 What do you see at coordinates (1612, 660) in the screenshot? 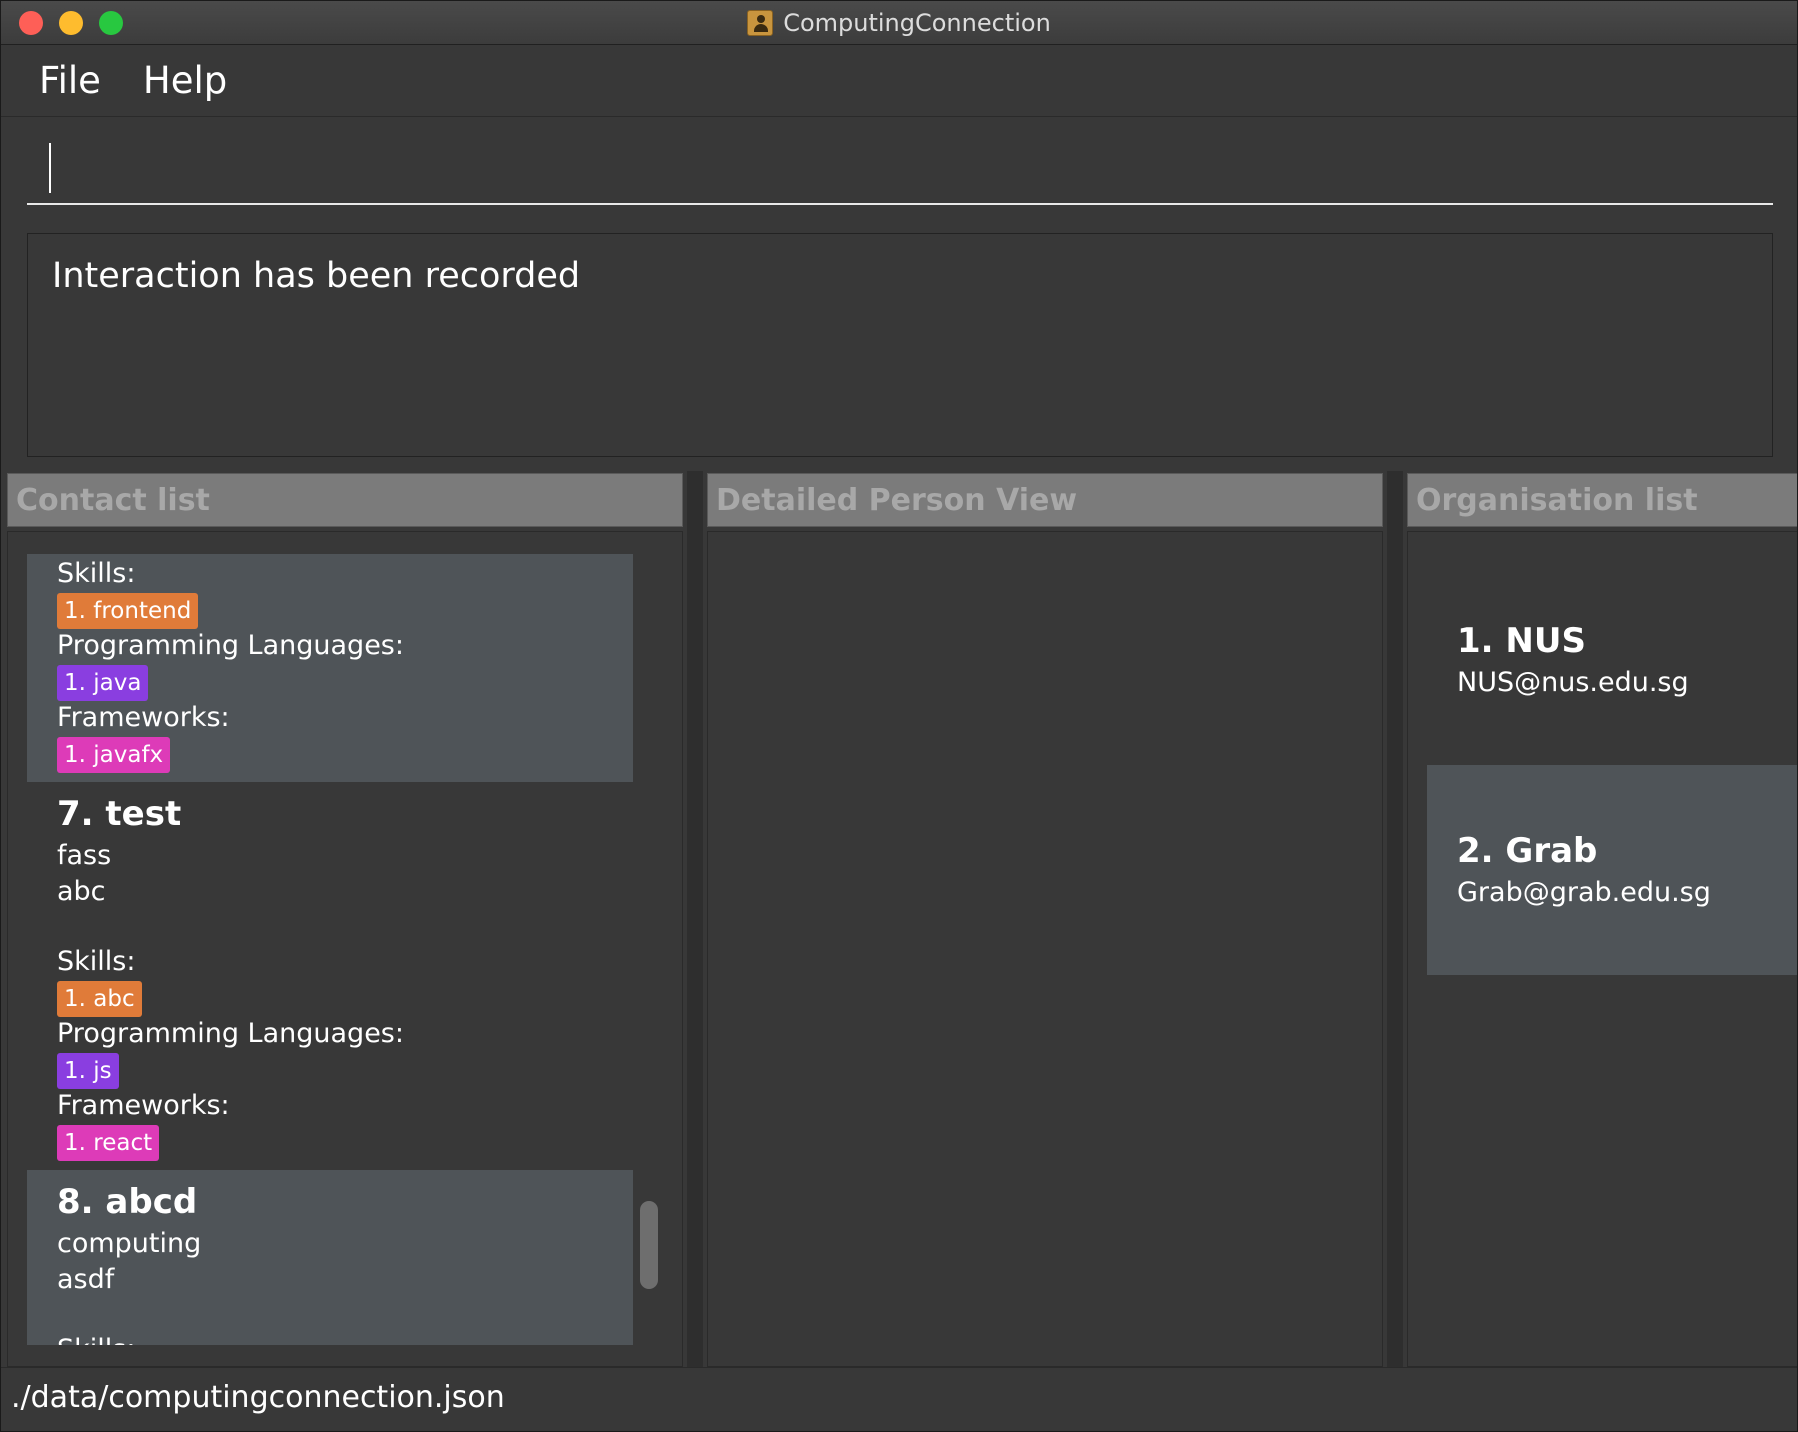
I see `organisation-card: 1. NUS NUS@nus.edu.sg` at bounding box center [1612, 660].